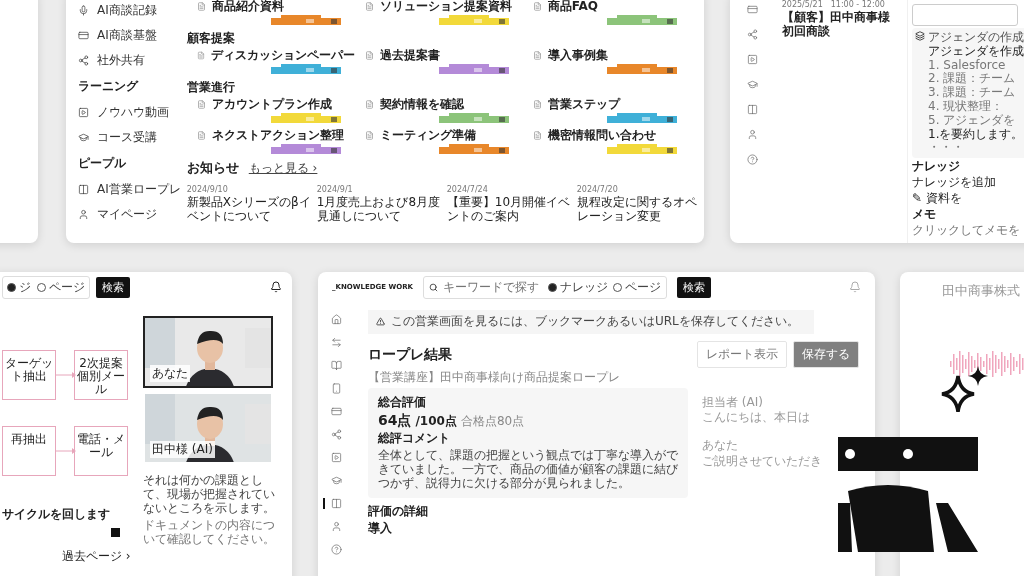 The image size is (1024, 576). Describe the element at coordinates (102, 163) in the screenshot. I see `sidebar-heading: ピープル` at that location.